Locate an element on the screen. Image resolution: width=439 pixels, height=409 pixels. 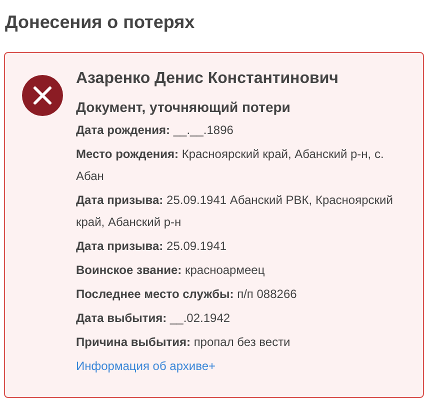
record-field: Причина выбытия: пропал без вести is located at coordinates (244, 342).